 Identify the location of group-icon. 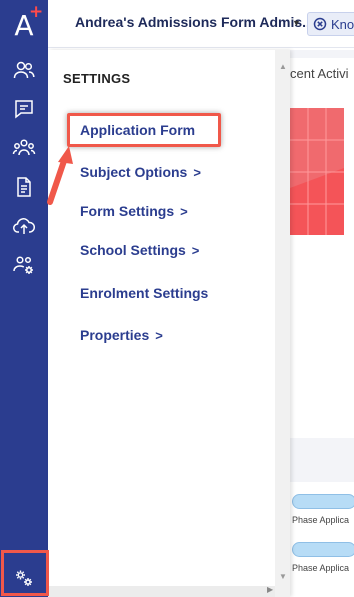
(24, 147).